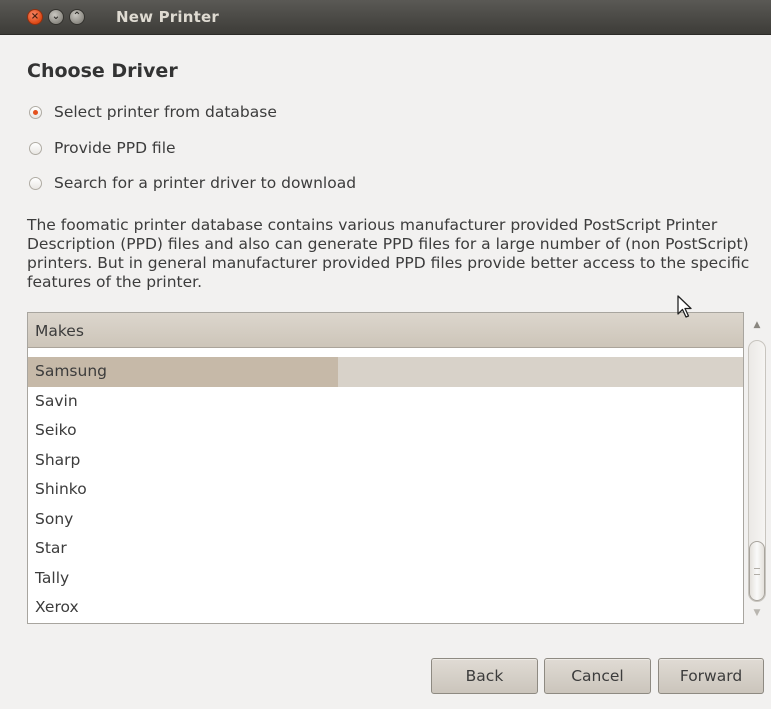 This screenshot has height=709, width=771. What do you see at coordinates (385, 330) in the screenshot?
I see `makes-column-header: Makes` at bounding box center [385, 330].